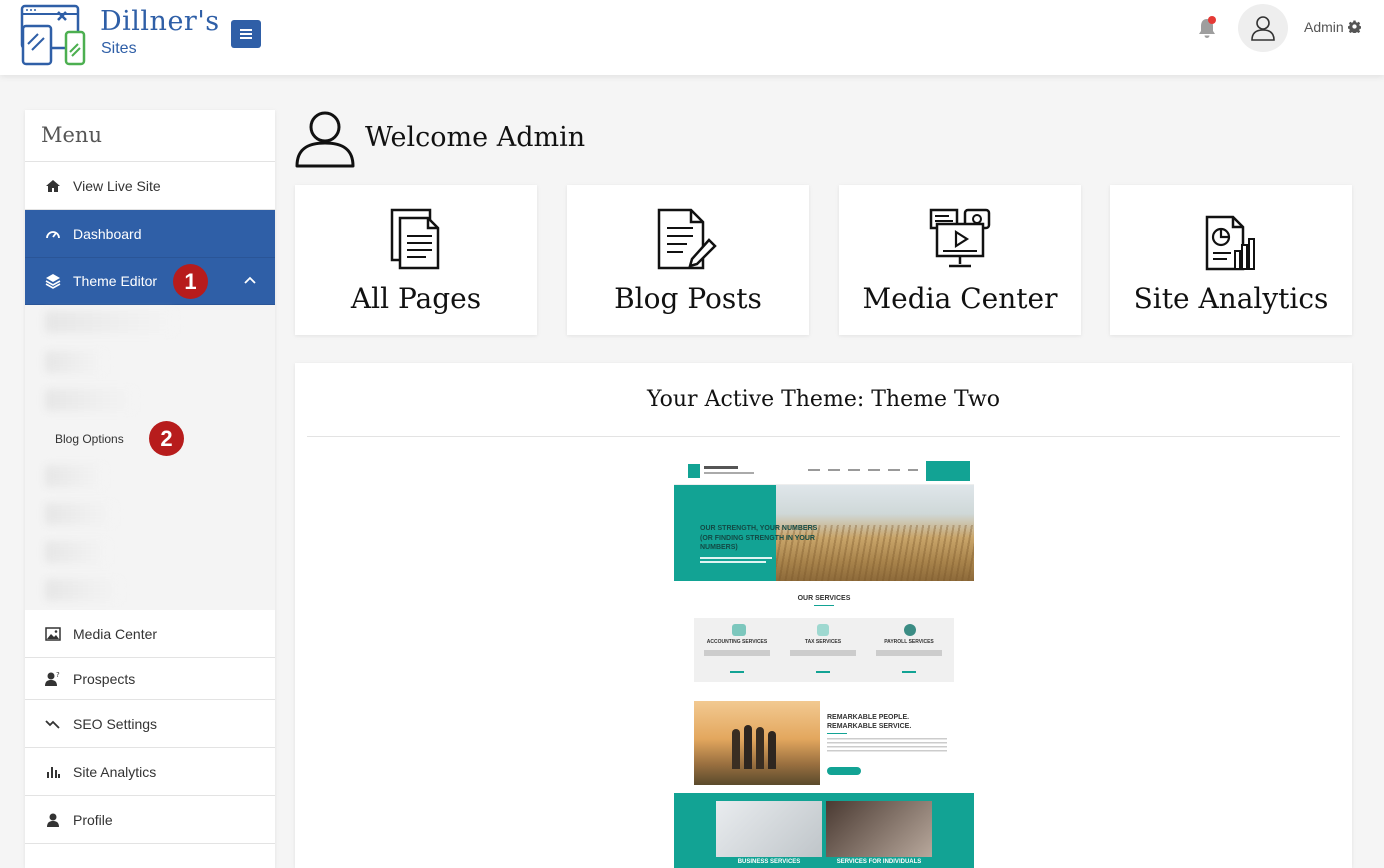 Image resolution: width=1384 pixels, height=868 pixels. Describe the element at coordinates (948, 471) in the screenshot. I see `preview-contact-box` at that location.